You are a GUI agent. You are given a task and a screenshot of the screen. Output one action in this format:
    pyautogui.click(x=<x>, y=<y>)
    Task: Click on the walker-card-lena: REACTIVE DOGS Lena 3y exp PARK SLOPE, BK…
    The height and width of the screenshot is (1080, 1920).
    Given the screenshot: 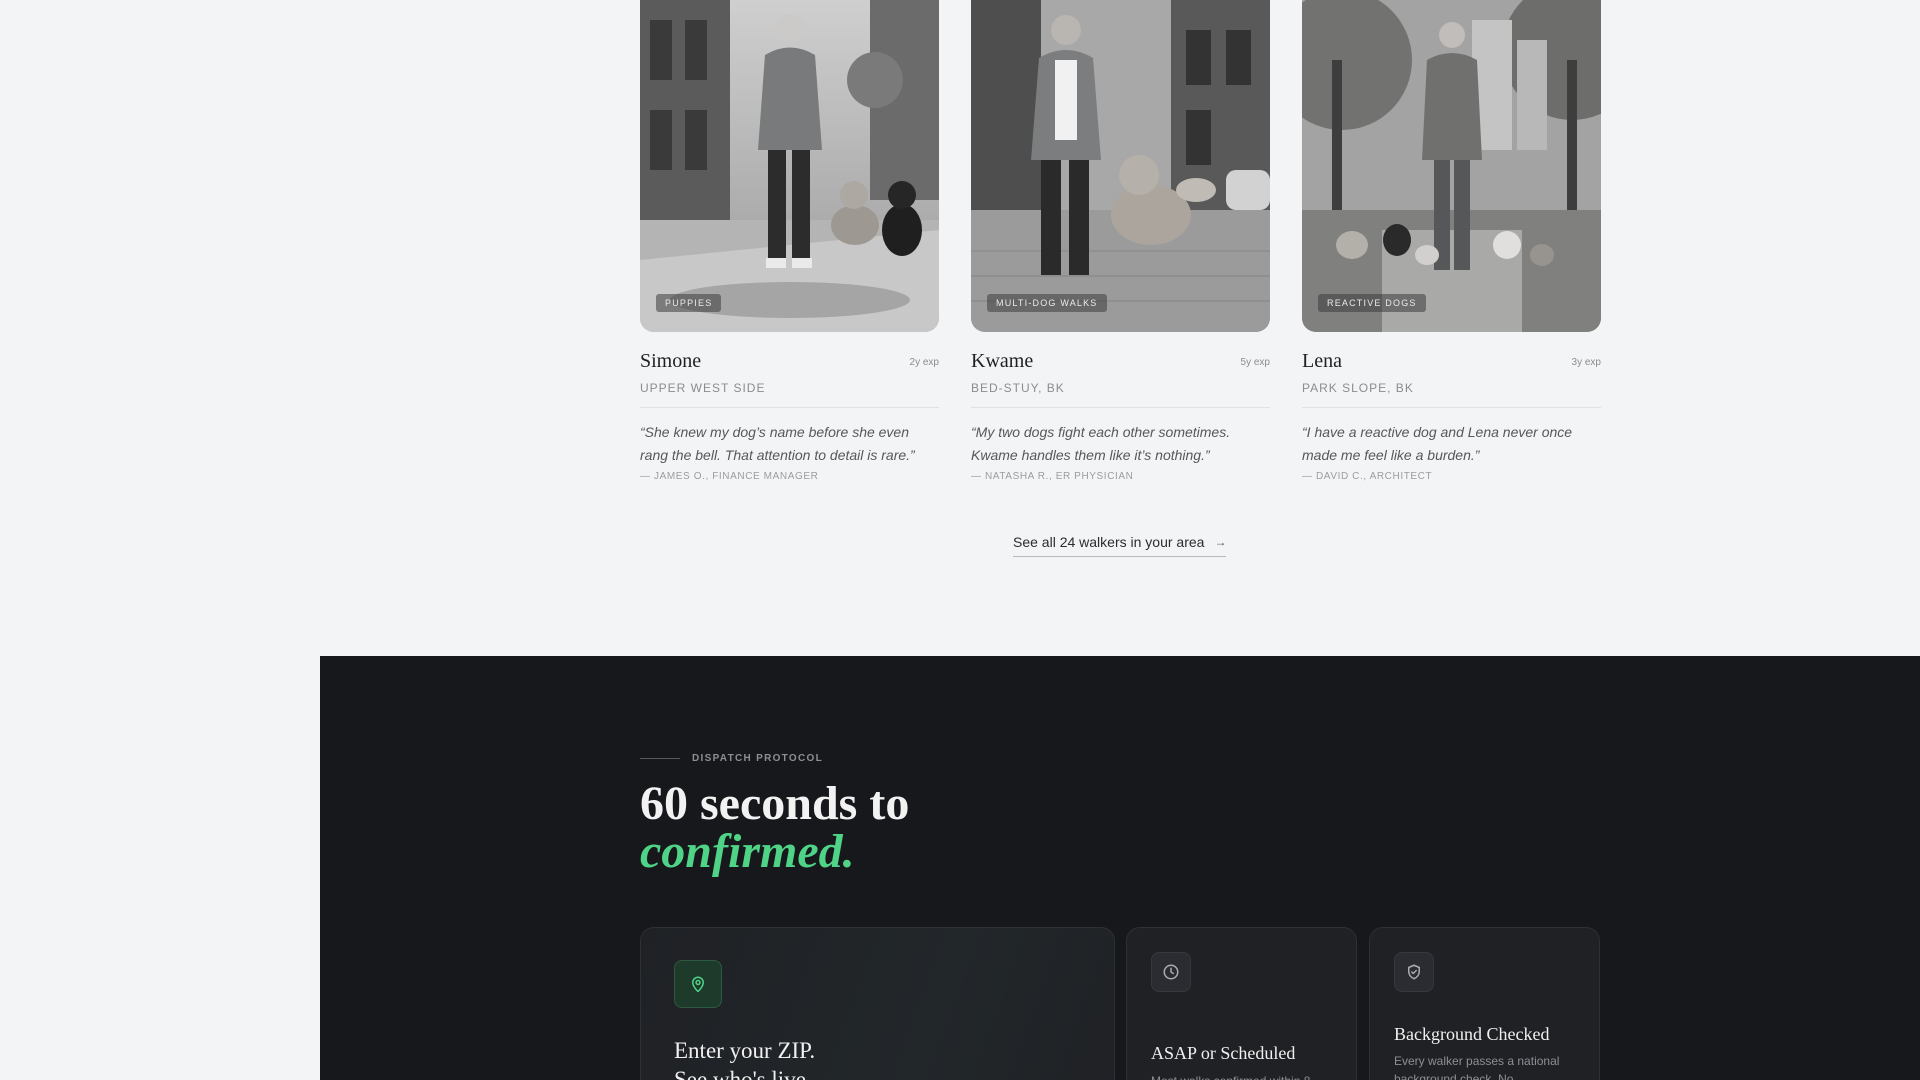 What is the action you would take?
    pyautogui.click(x=1451, y=241)
    